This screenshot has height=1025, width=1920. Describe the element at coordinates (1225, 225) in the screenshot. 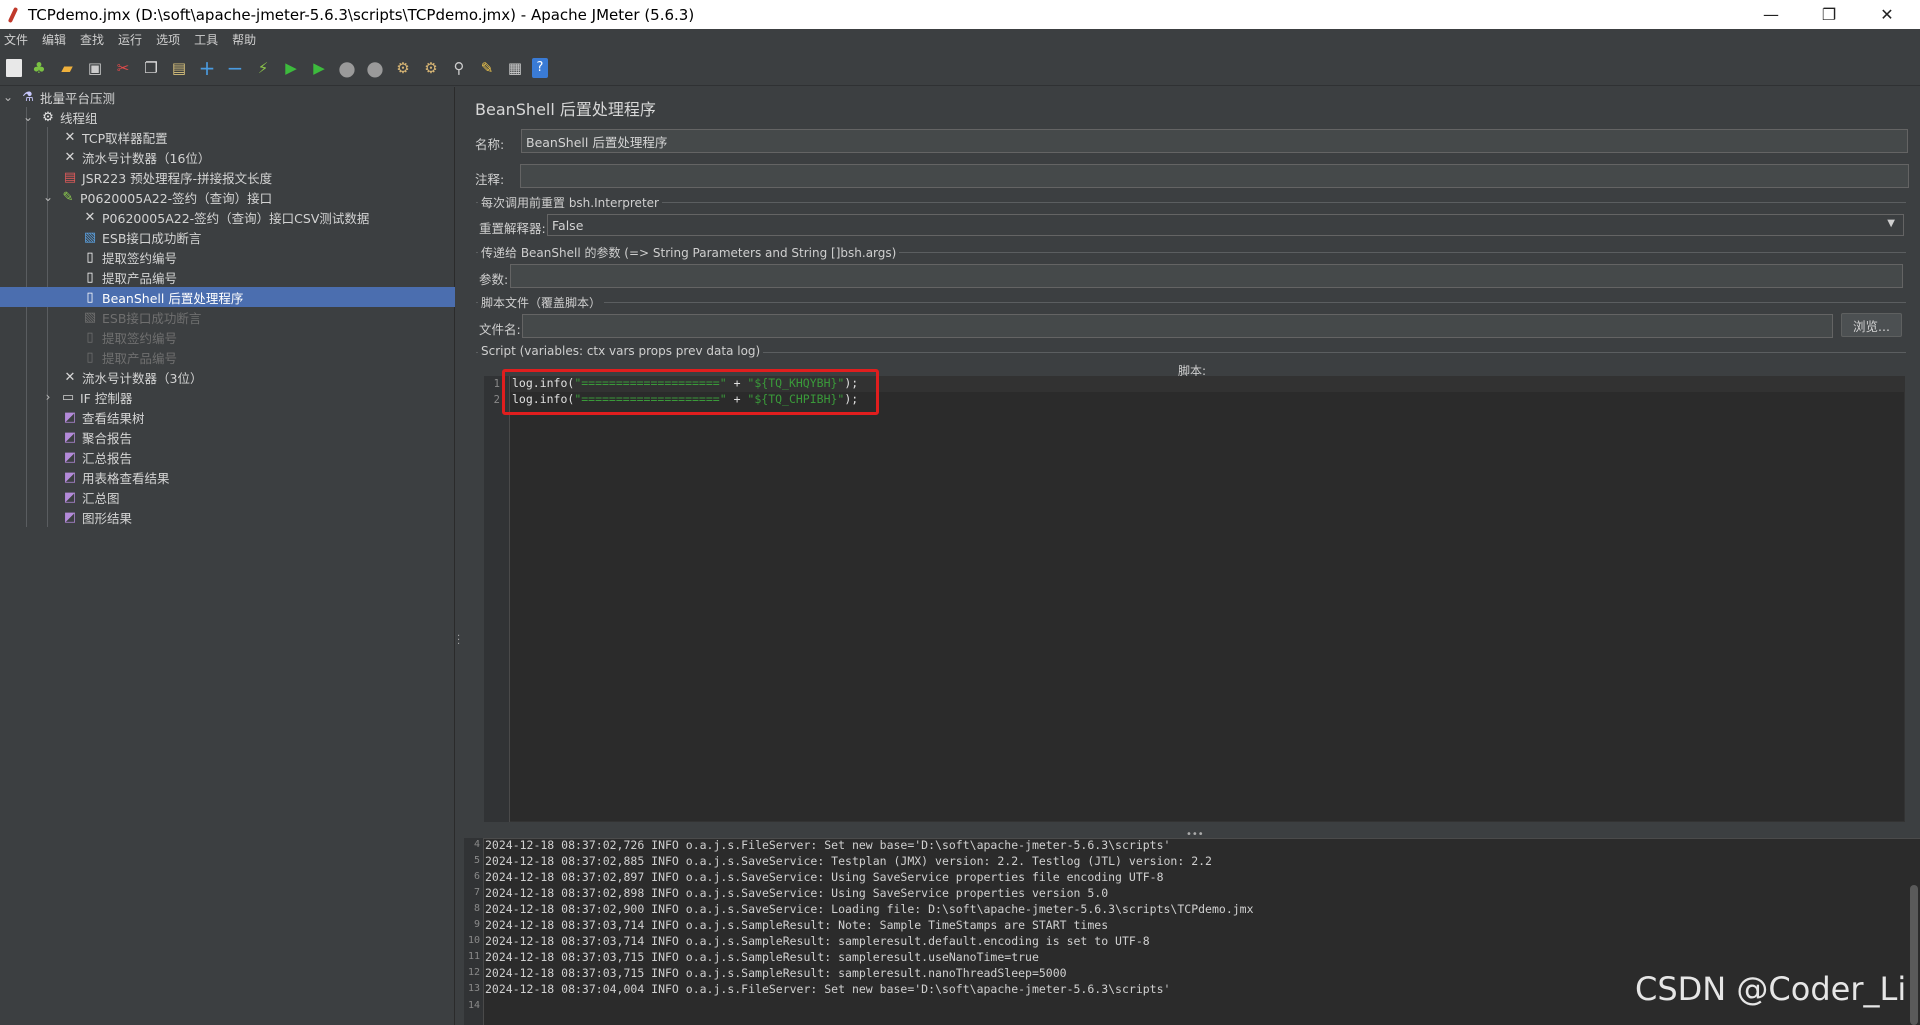

I see `reset-interpreter-select: False ▼` at that location.